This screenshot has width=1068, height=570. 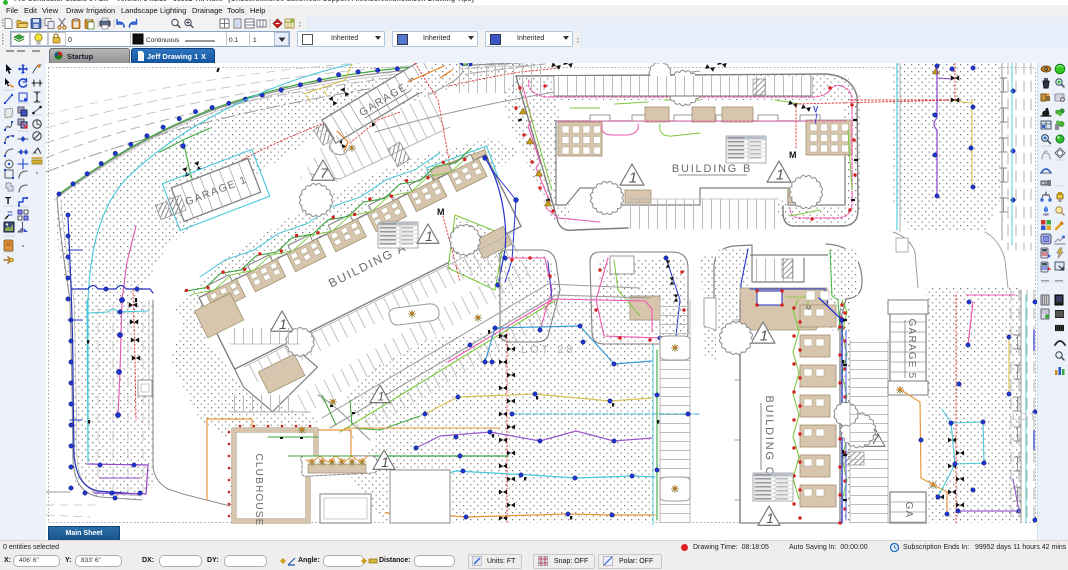 What do you see at coordinates (712, 169) in the screenshot?
I see `svg-text: BUILDING B` at bounding box center [712, 169].